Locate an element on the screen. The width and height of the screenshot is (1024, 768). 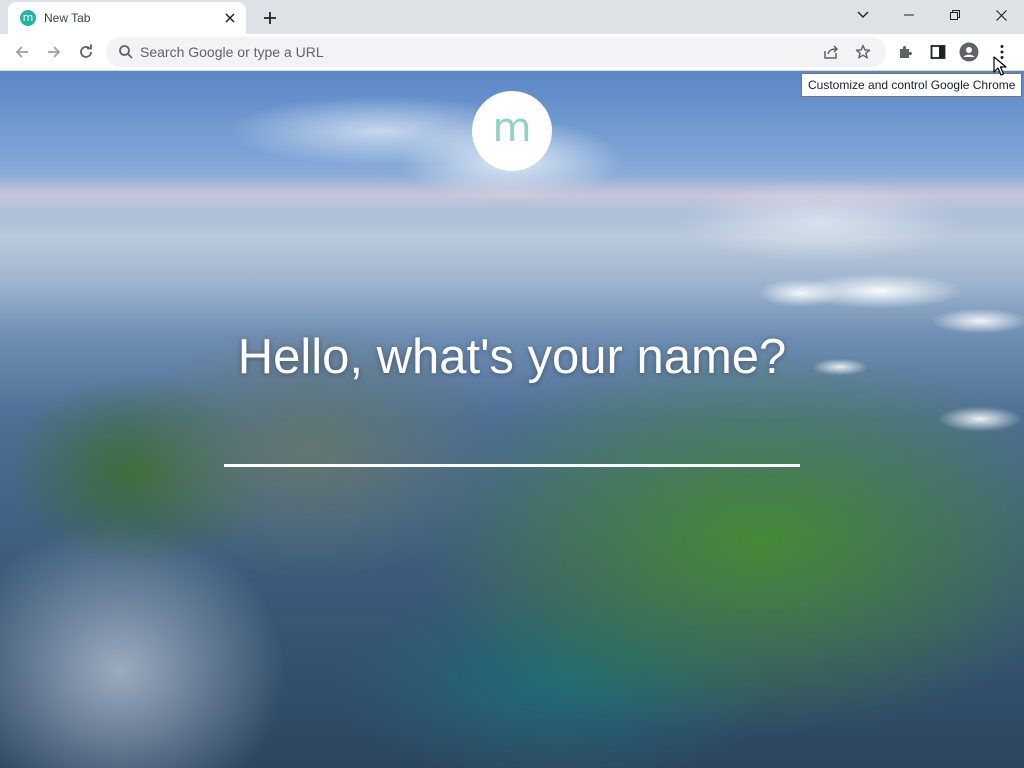
search-icon is located at coordinates (126, 52).